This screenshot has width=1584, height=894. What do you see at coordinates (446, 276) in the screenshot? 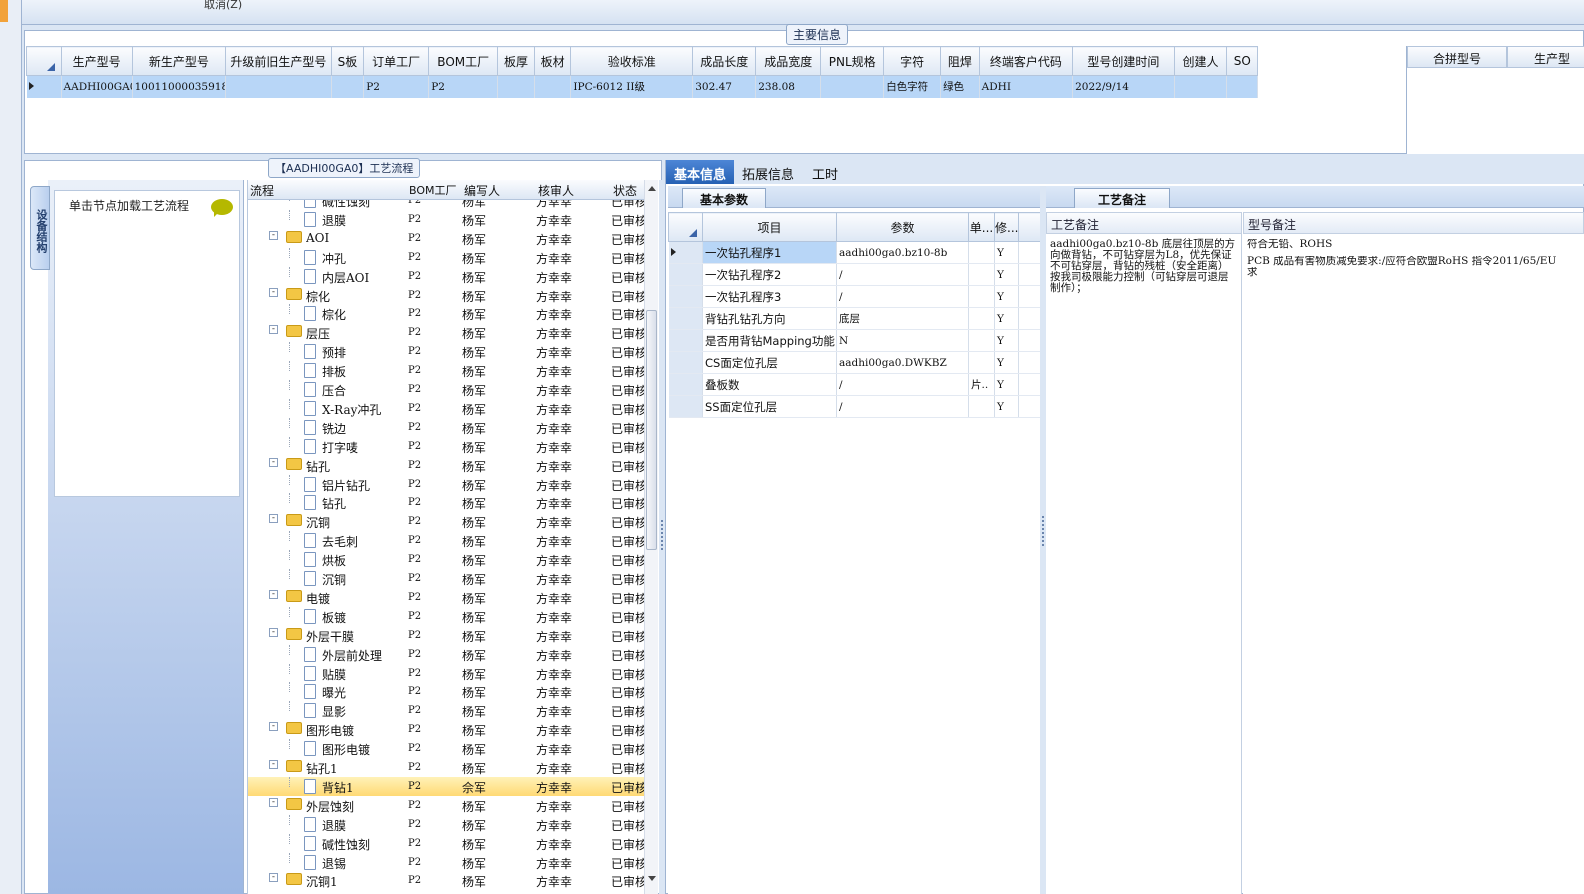
I see `tree-node: 内层AOI P2 杨军 方幸幸 已审核` at bounding box center [446, 276].